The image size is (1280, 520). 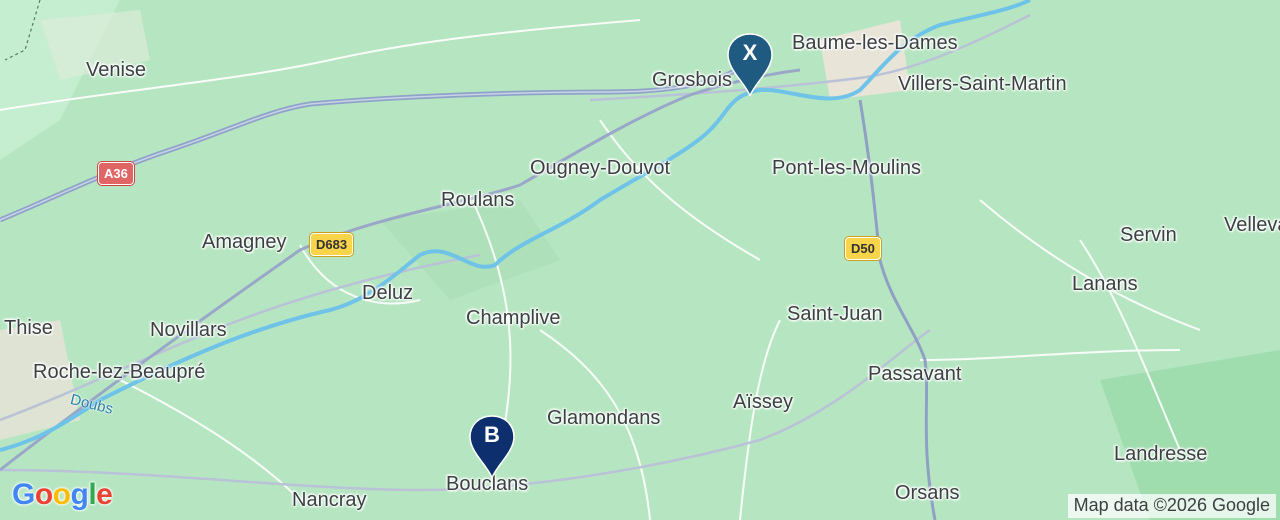 What do you see at coordinates (863, 248) in the screenshot?
I see `road-shield-d50: D50` at bounding box center [863, 248].